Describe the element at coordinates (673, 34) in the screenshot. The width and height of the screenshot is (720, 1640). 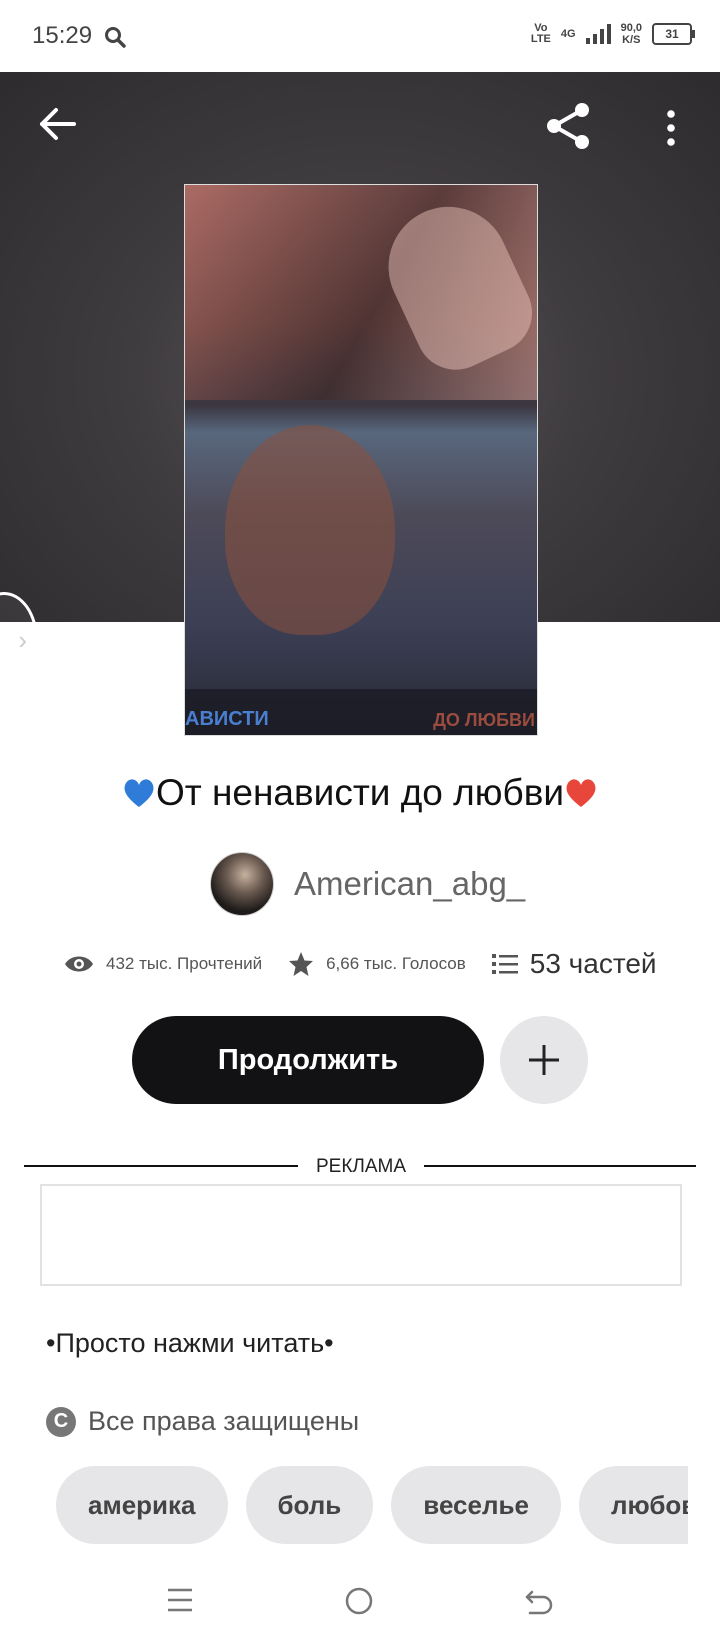
I see `battery-icon: 31` at that location.